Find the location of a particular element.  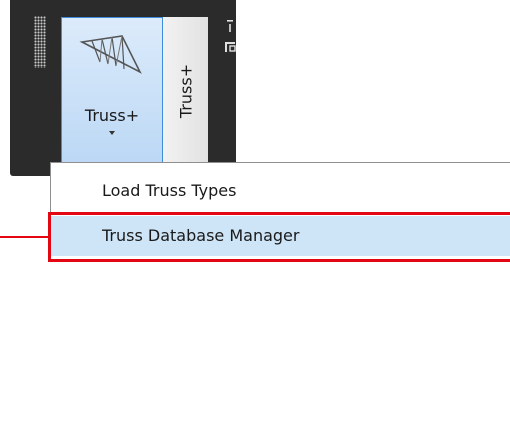

truss-plus-button-label: Truss+ is located at coordinates (112, 115).